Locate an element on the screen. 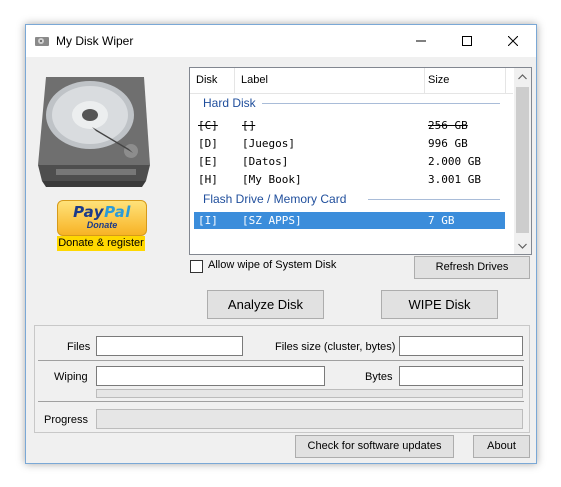 This screenshot has height=487, width=561. paypal-donate-button: PayPal Donate is located at coordinates (102, 218).